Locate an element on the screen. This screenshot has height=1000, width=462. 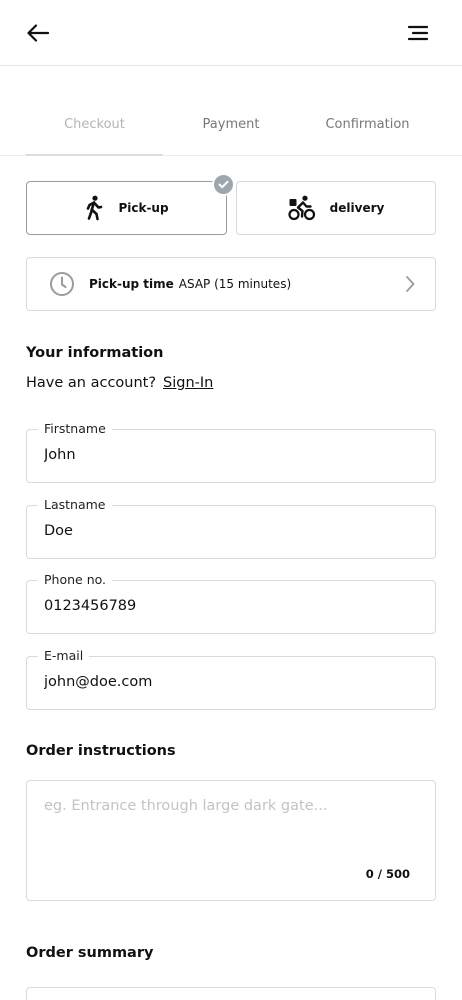
email-field: E-mail is located at coordinates (231, 679).